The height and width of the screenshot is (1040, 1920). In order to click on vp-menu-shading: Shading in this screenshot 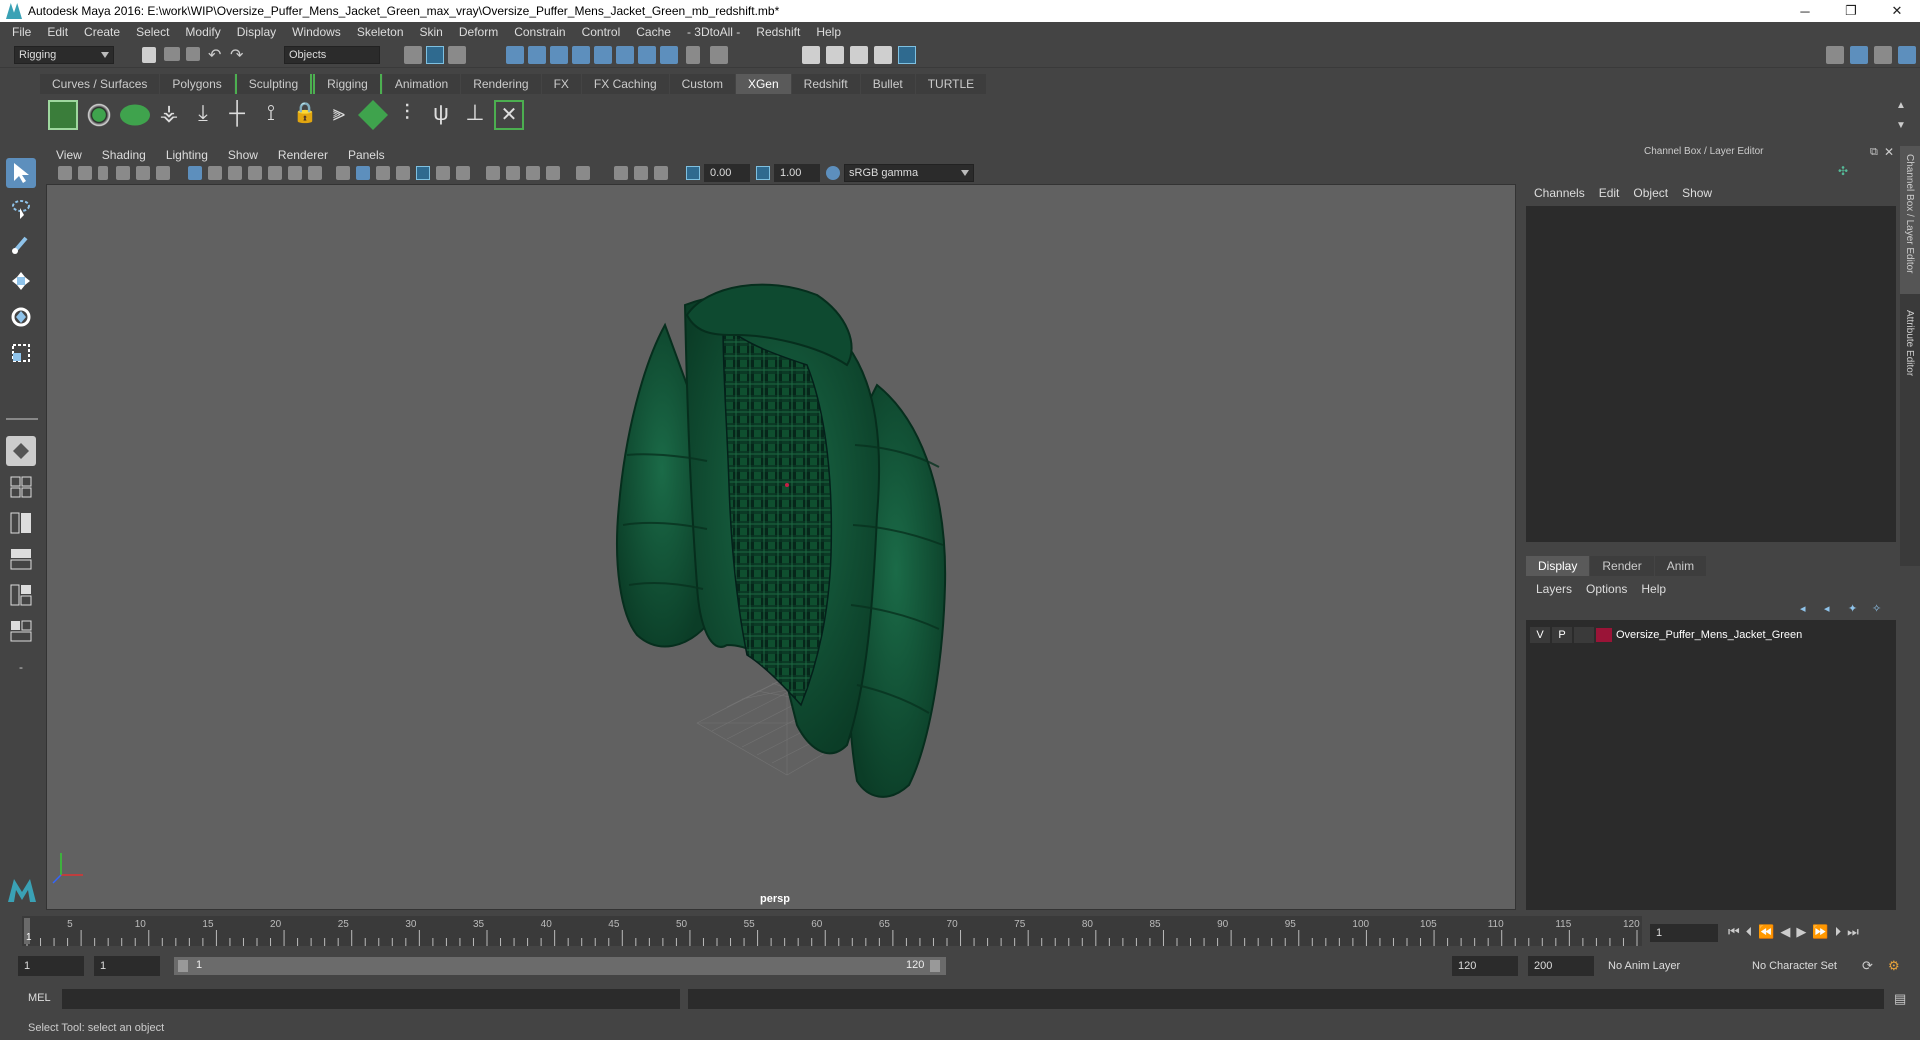, I will do `click(124, 155)`.